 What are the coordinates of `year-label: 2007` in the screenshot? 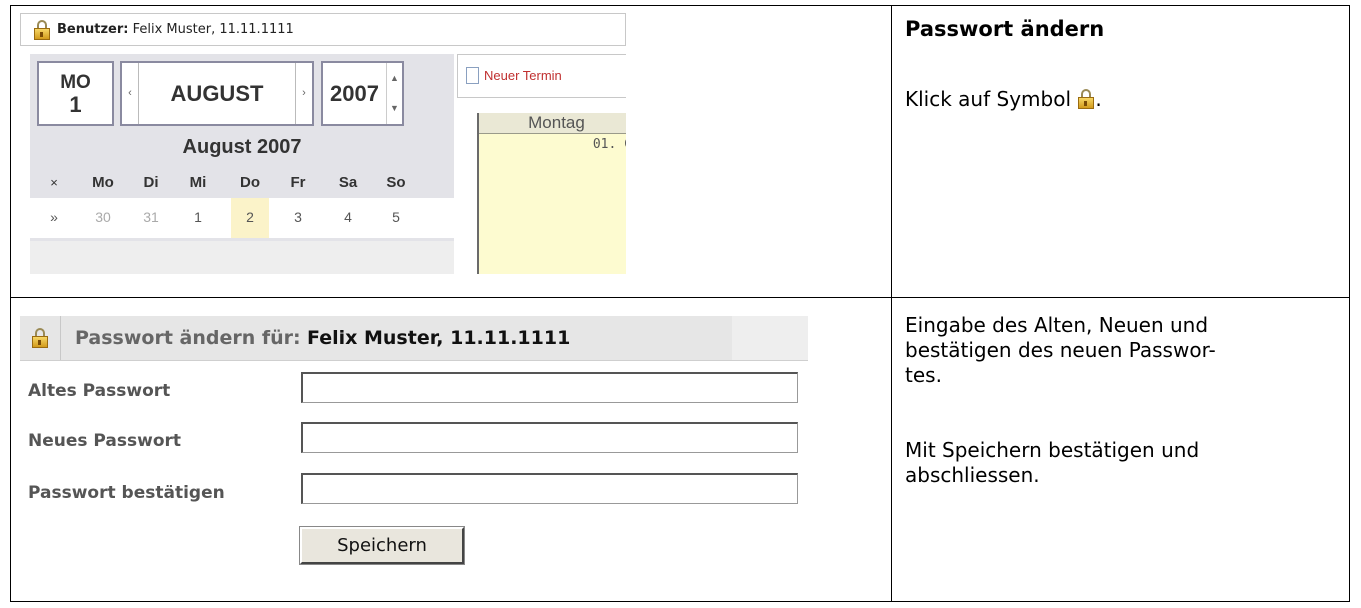 It's located at (354, 93).